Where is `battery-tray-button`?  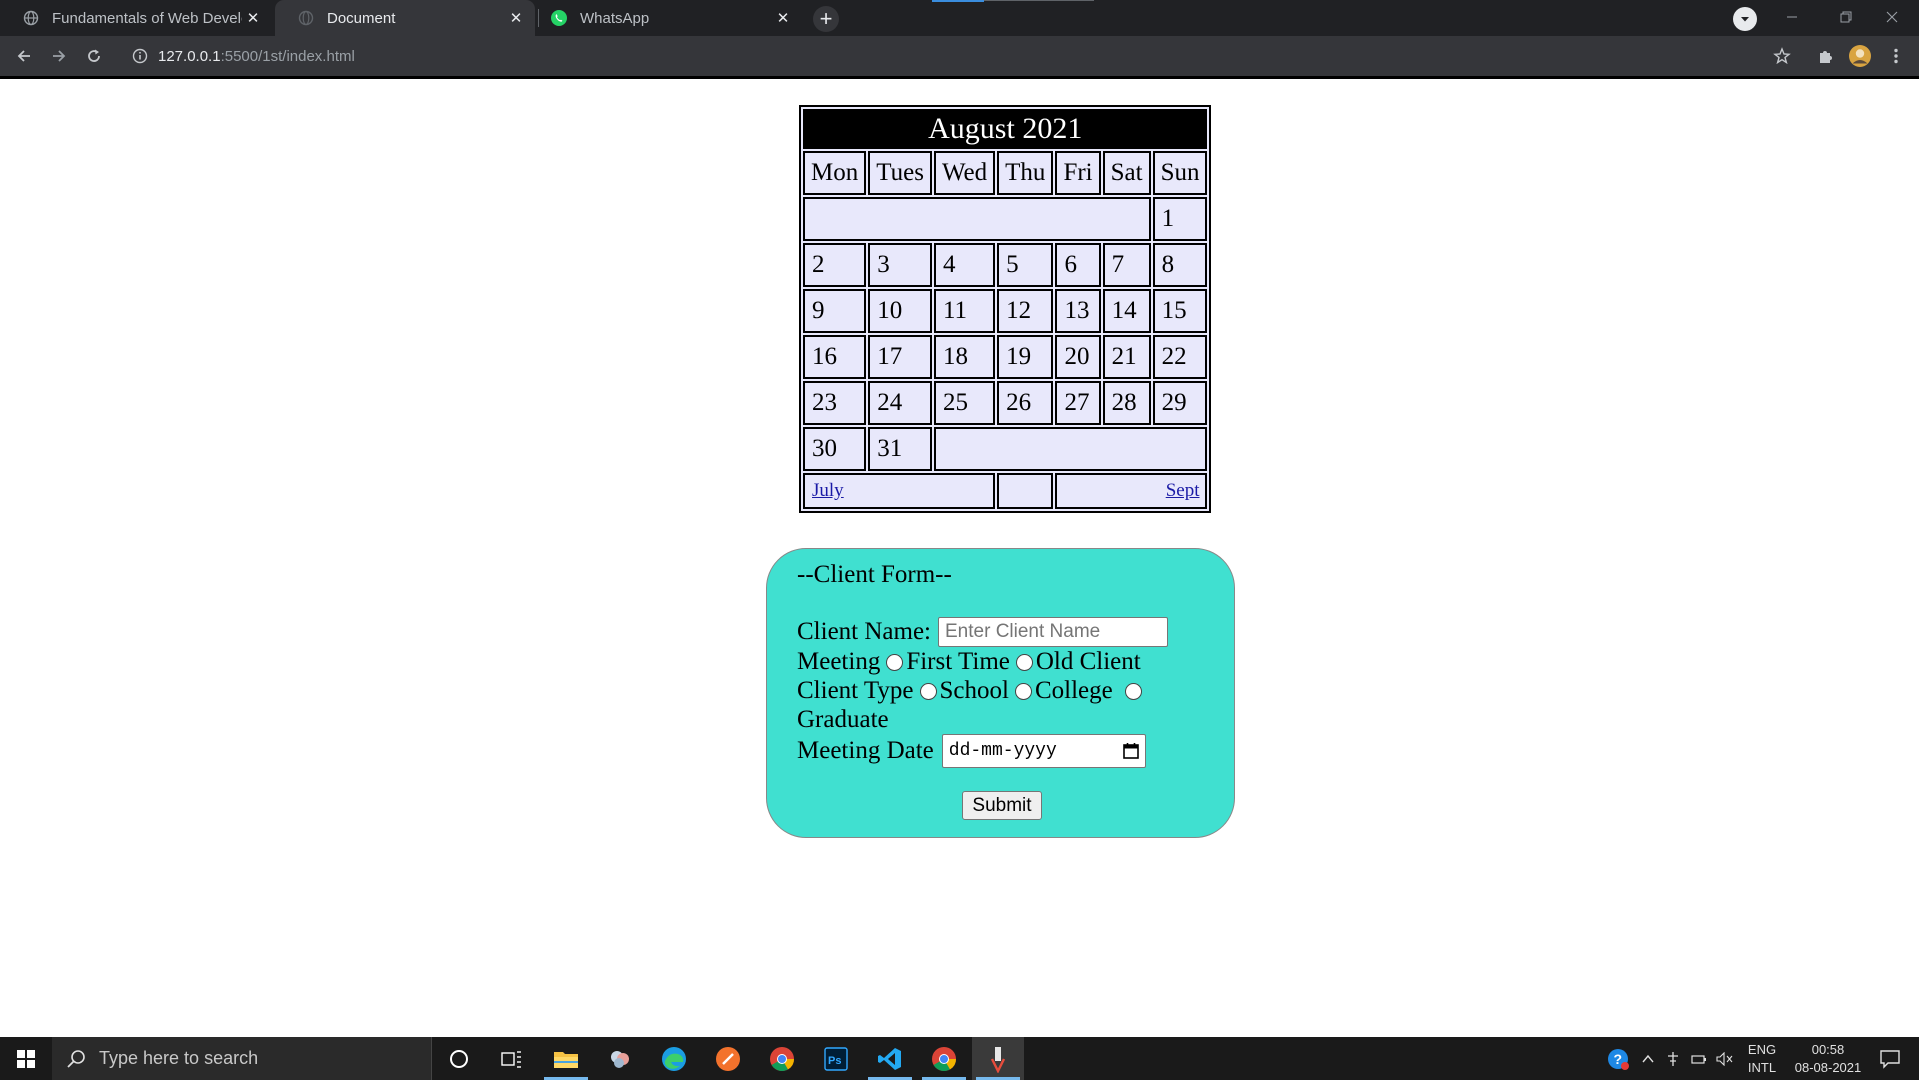 battery-tray-button is located at coordinates (1699, 1058).